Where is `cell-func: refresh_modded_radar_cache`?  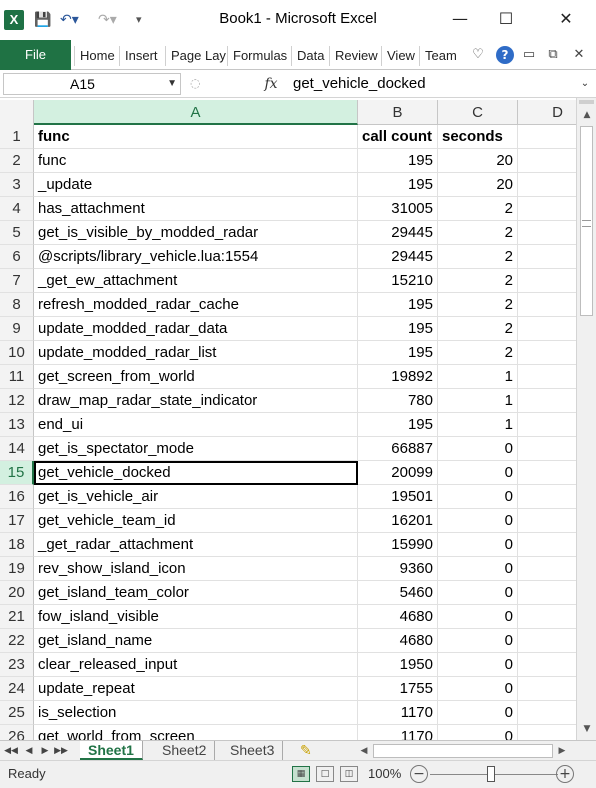 cell-func: refresh_modded_radar_cache is located at coordinates (196, 305).